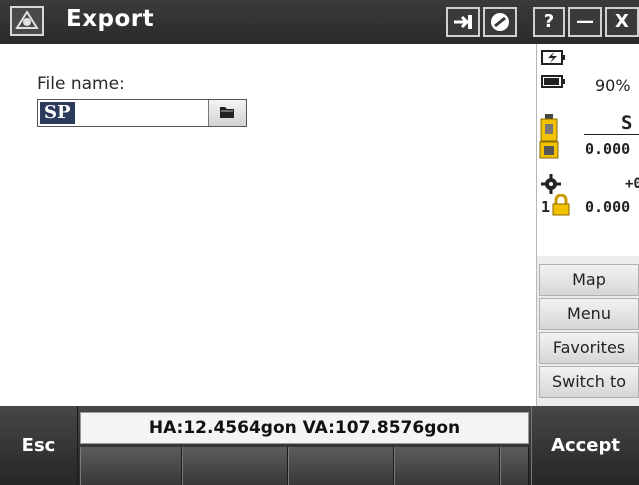 Image resolution: width=639 pixels, height=485 pixels. I want to click on target-number: 1, so click(546, 207).